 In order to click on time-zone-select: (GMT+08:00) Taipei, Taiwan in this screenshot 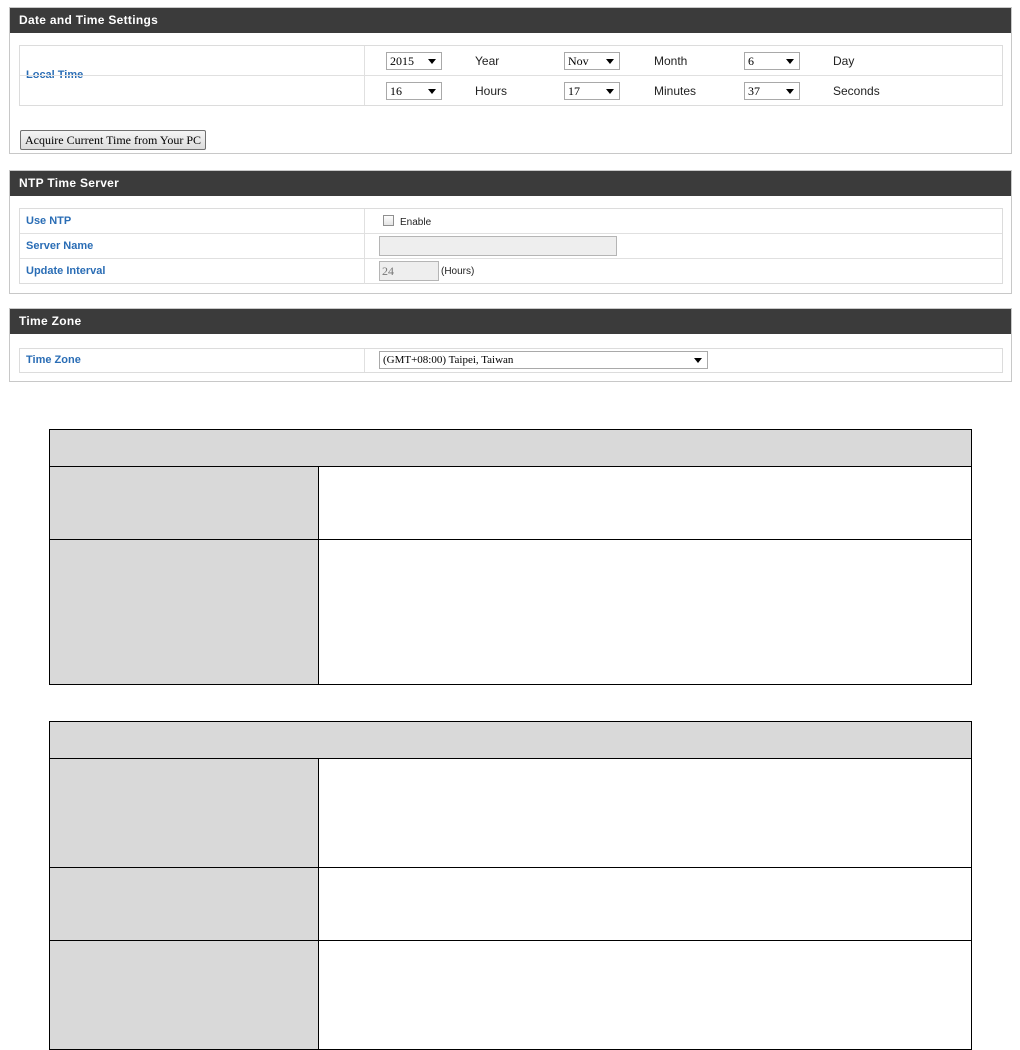, I will do `click(543, 360)`.